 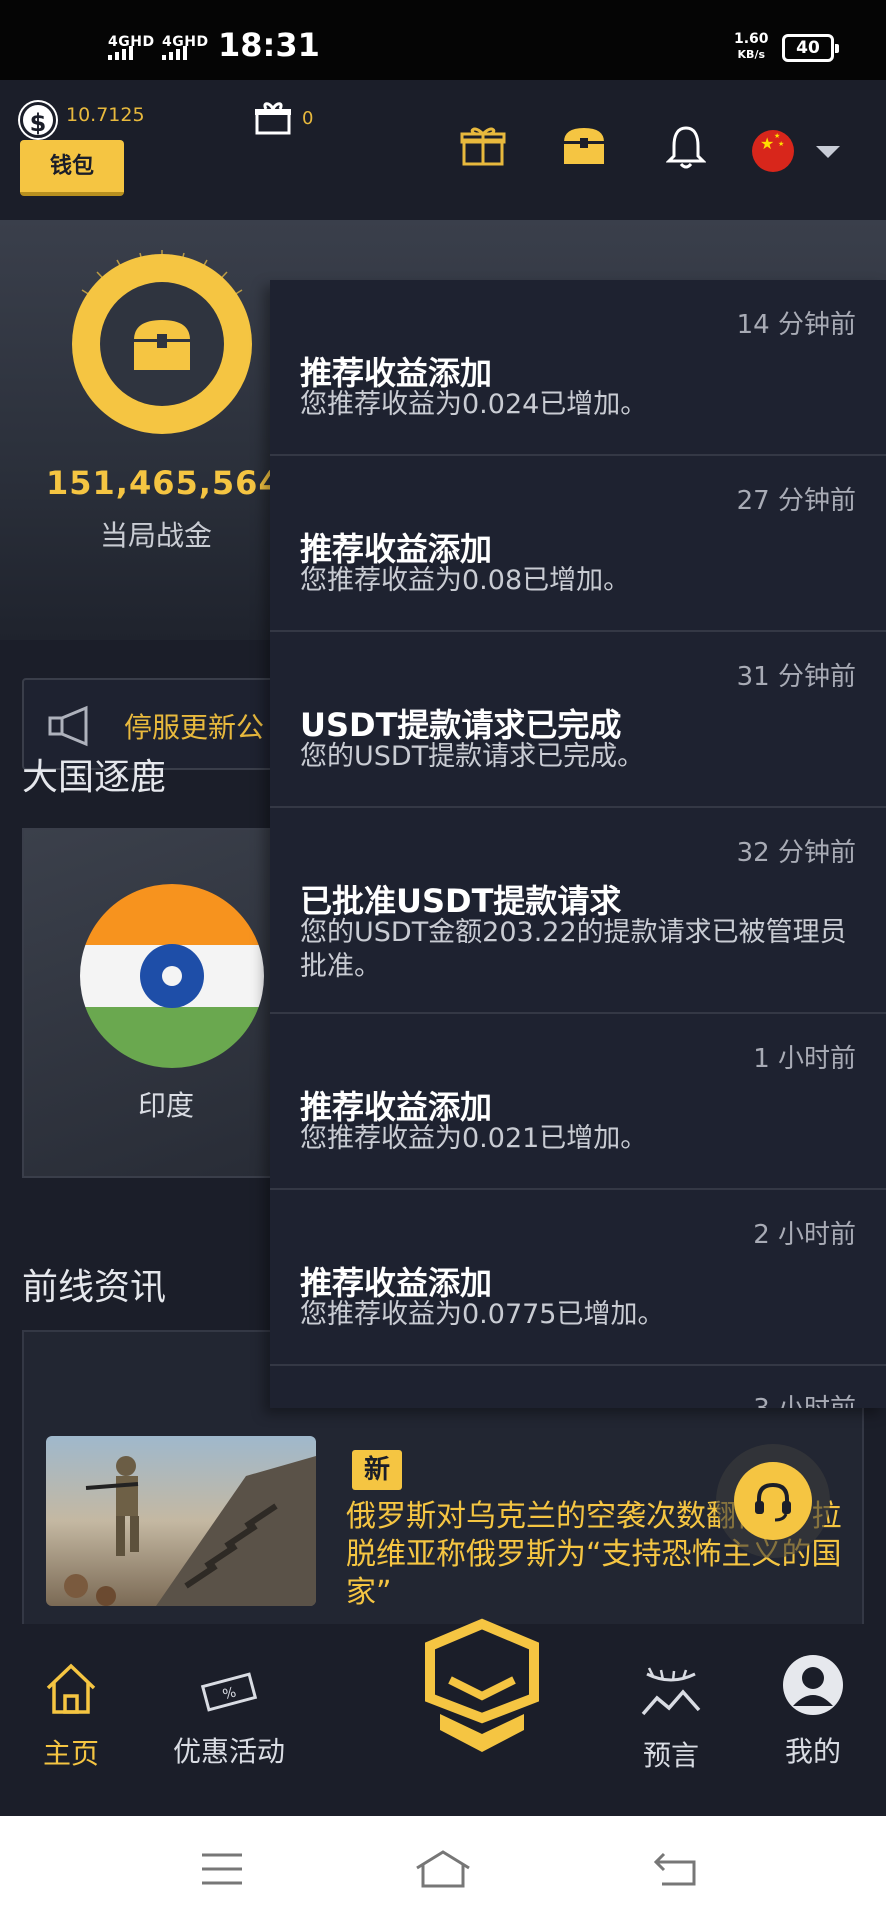 I want to click on notification-time: 3 小时前, so click(x=804, y=1398).